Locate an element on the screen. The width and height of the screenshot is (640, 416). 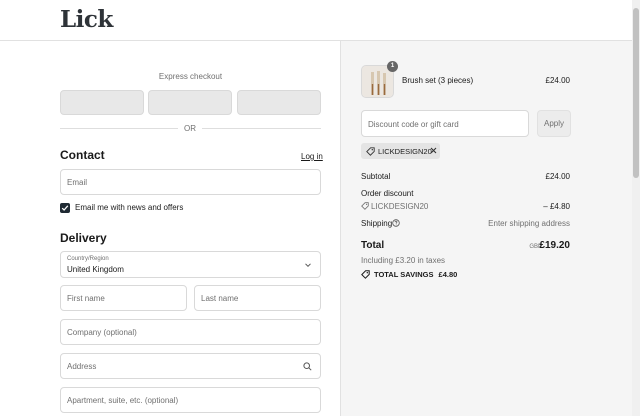
delivery-heading: Delivery is located at coordinates (83, 238).